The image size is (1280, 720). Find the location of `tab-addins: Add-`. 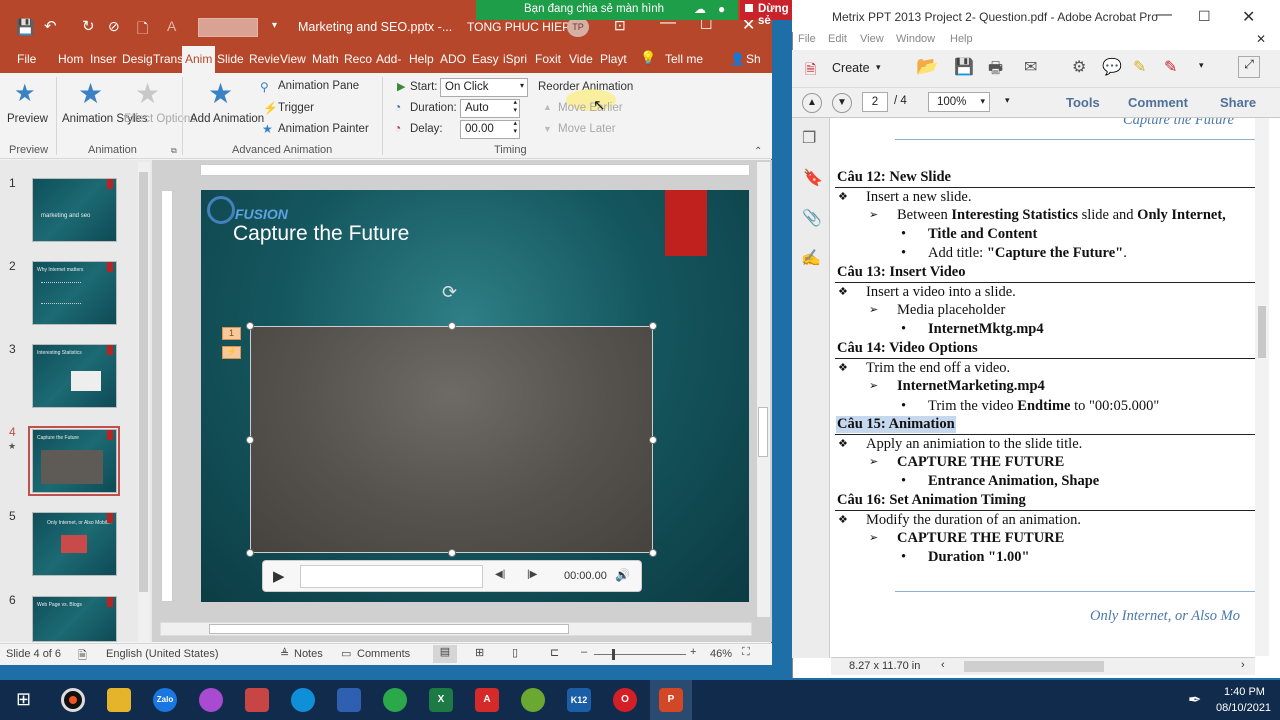

tab-addins: Add- is located at coordinates (388, 59).